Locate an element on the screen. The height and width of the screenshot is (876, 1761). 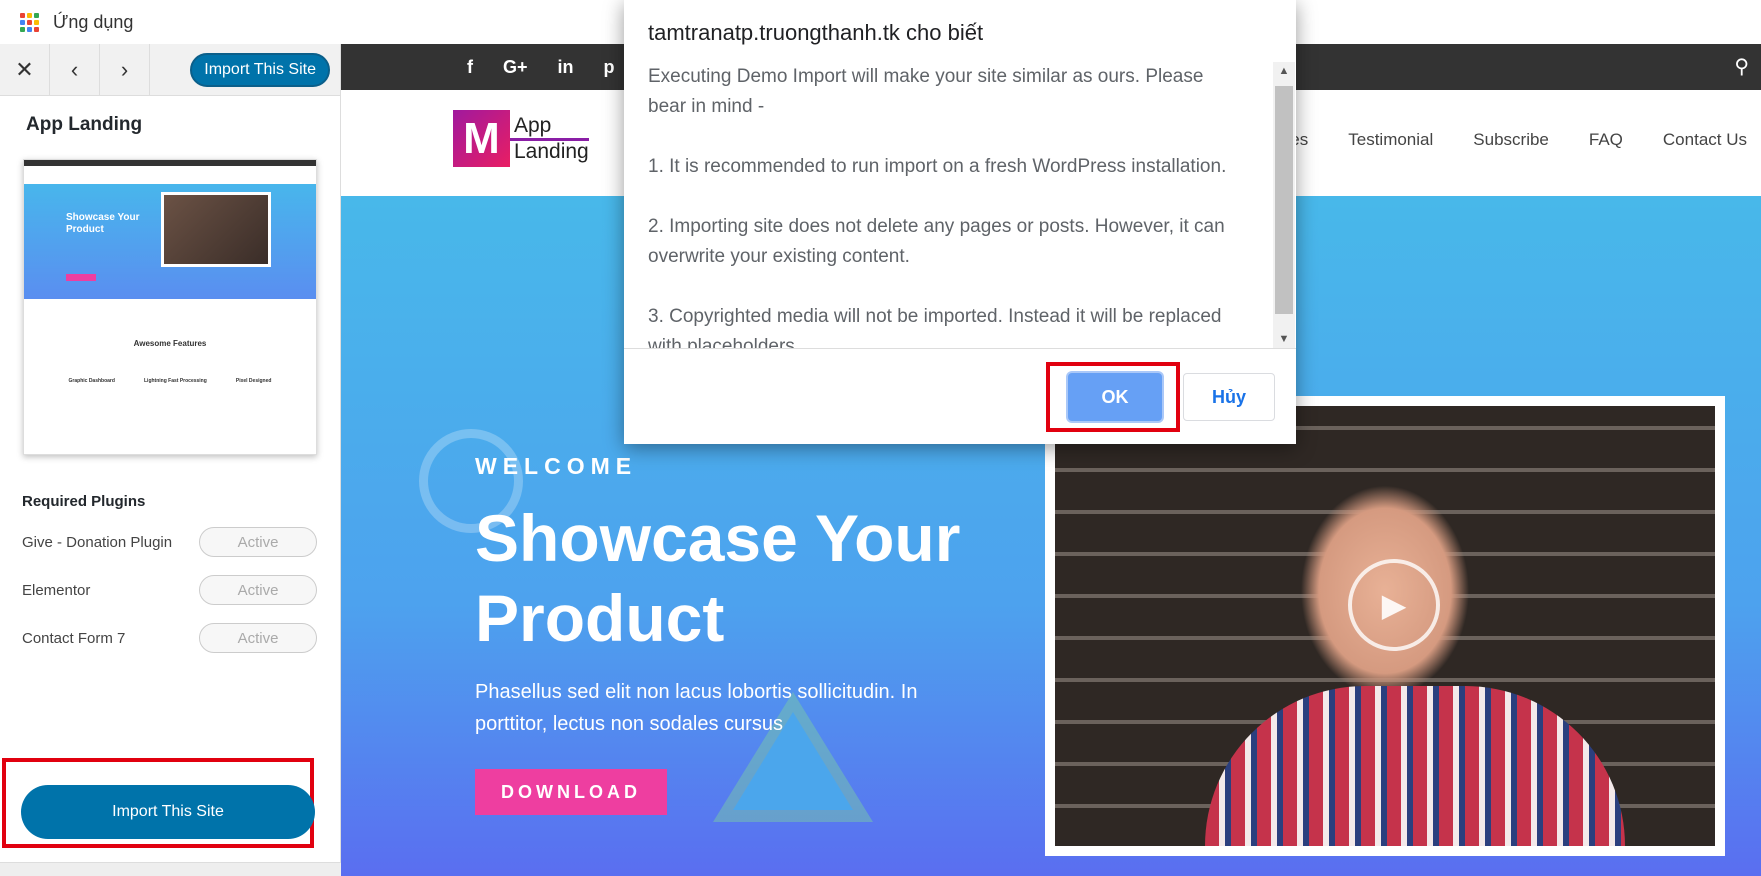
chevron-left-icon: ‹ is located at coordinates (74, 69).